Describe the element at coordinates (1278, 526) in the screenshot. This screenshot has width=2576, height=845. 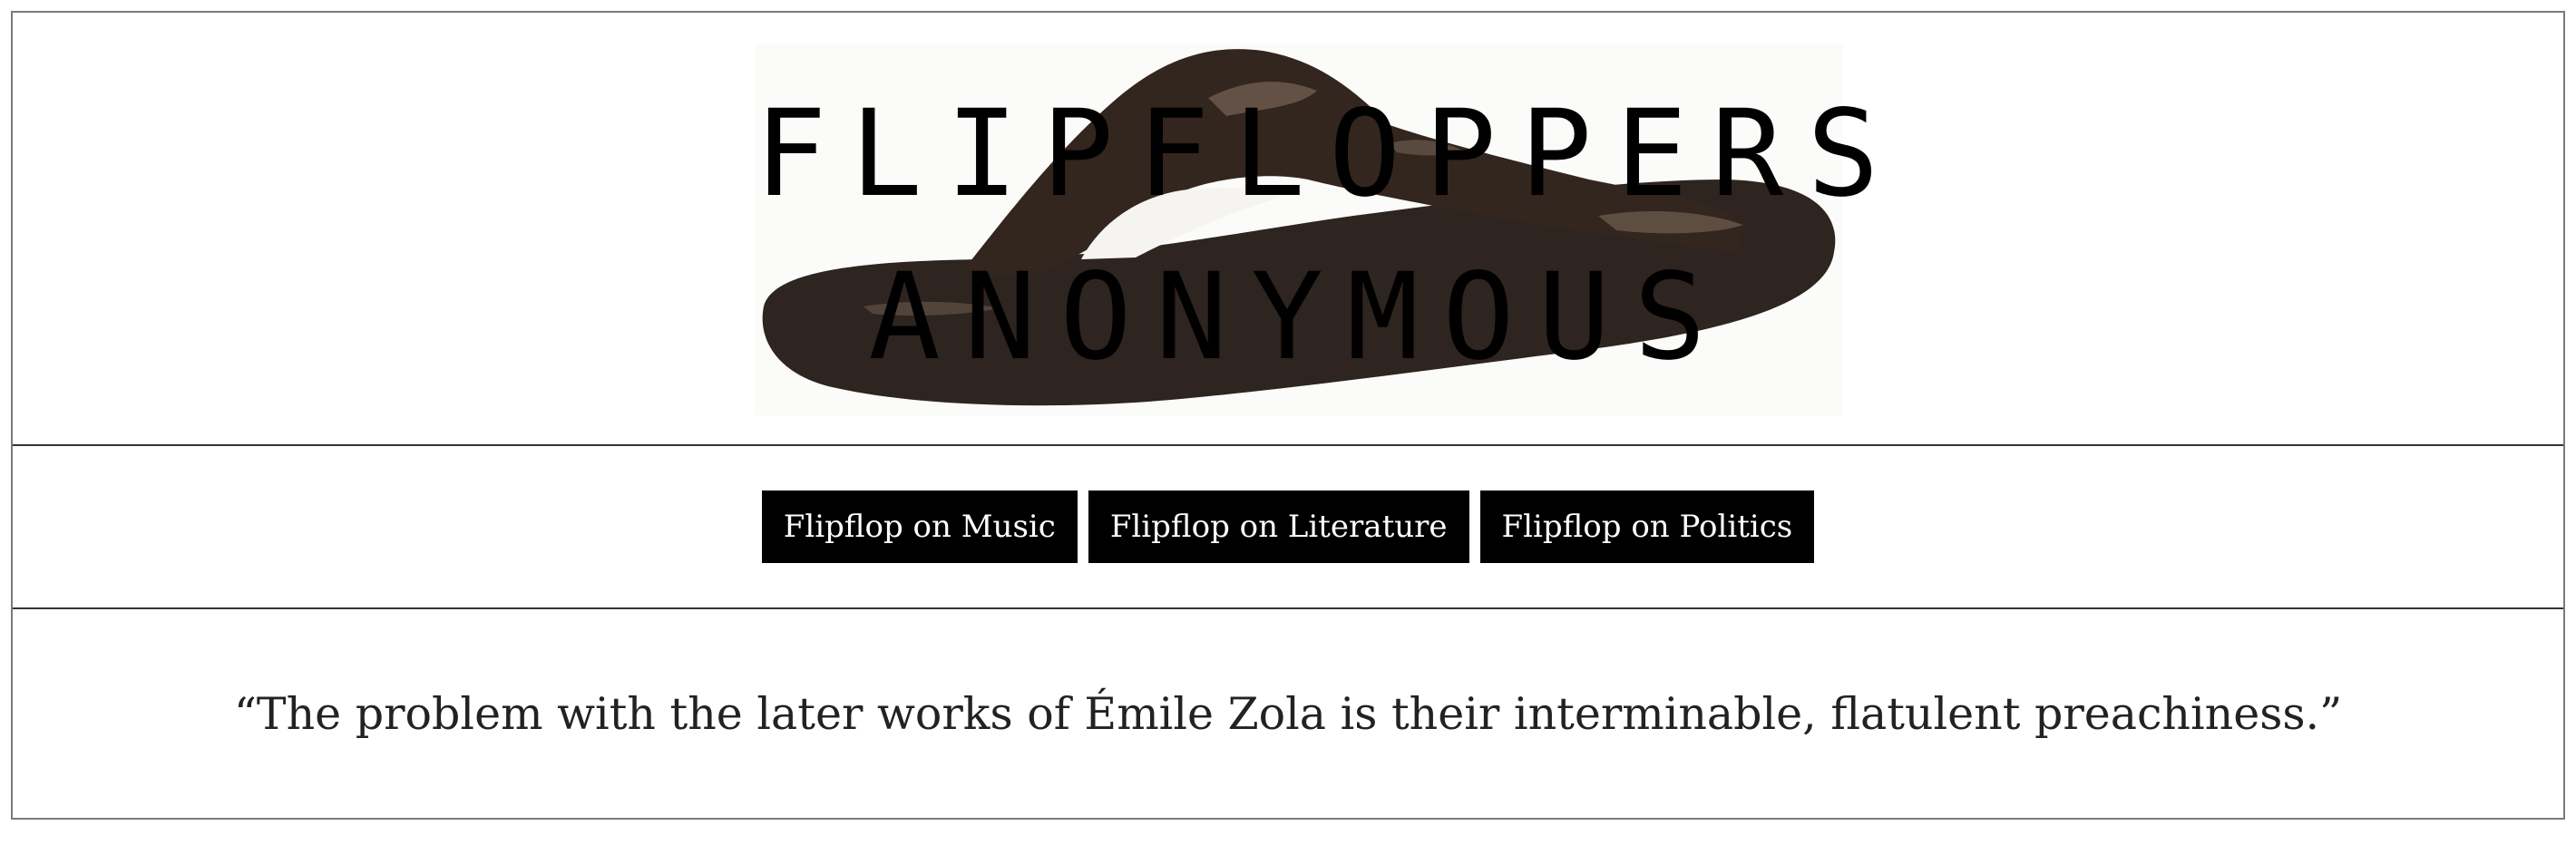
I see `nav-button-literature: Flipflop on Literature` at that location.